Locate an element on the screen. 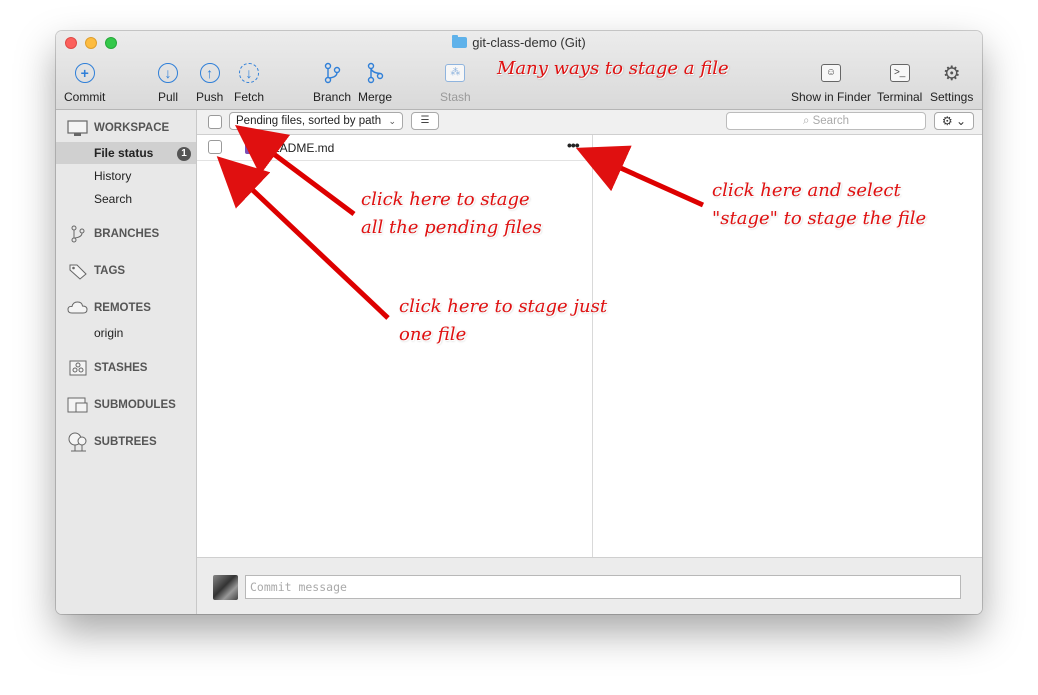 This screenshot has height=695, width=1038. settings-button: ⚙ Settings is located at coordinates (951, 83).